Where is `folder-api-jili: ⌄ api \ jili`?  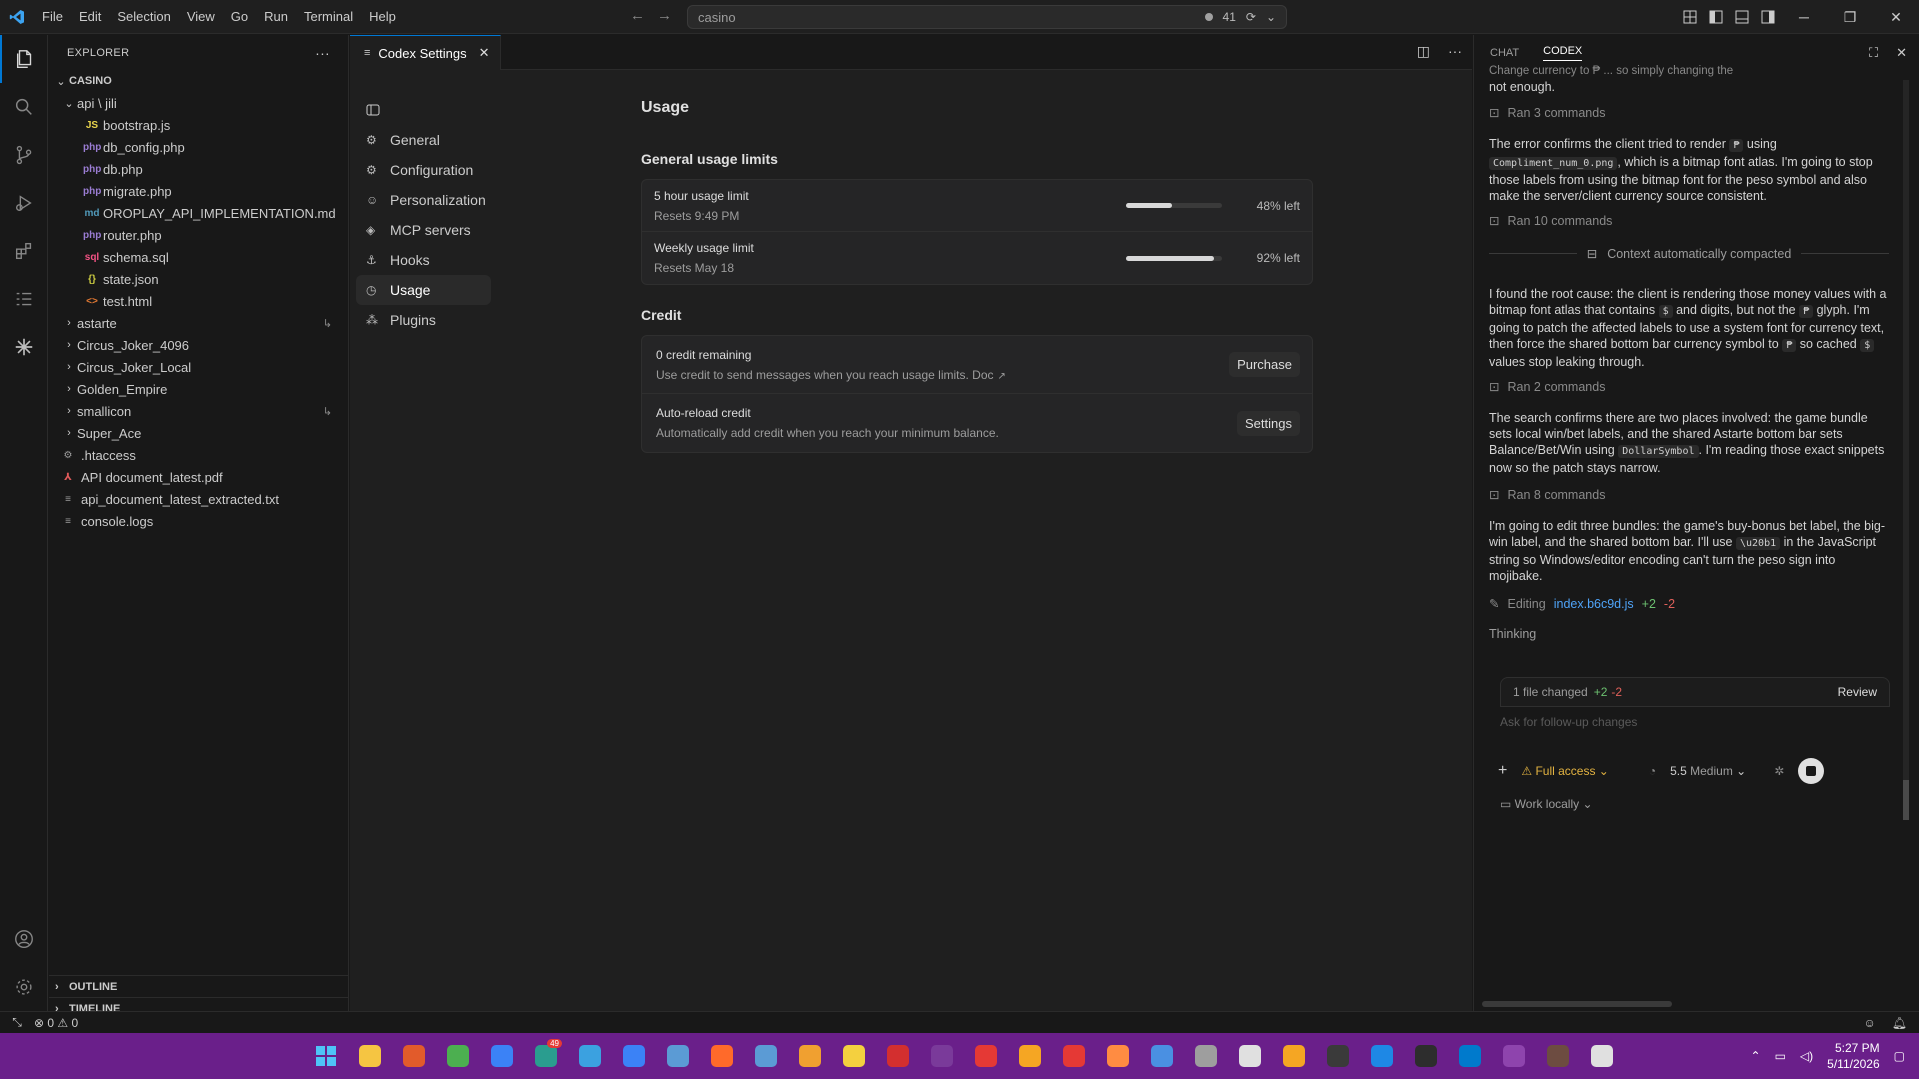
folder-api-jili: ⌄ api \ jili is located at coordinates (198, 103).